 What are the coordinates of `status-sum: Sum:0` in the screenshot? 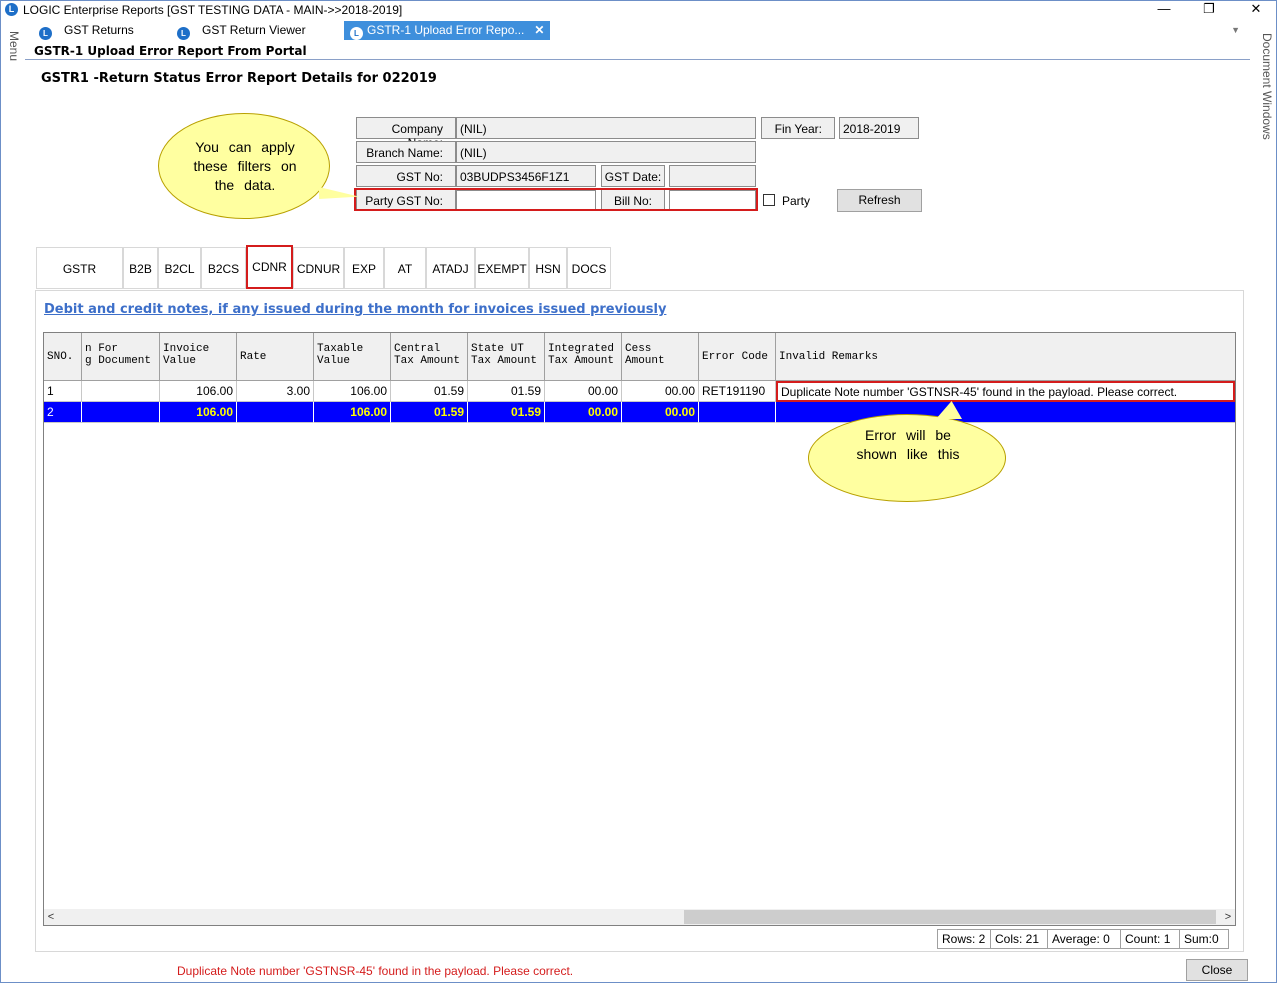 It's located at (1204, 939).